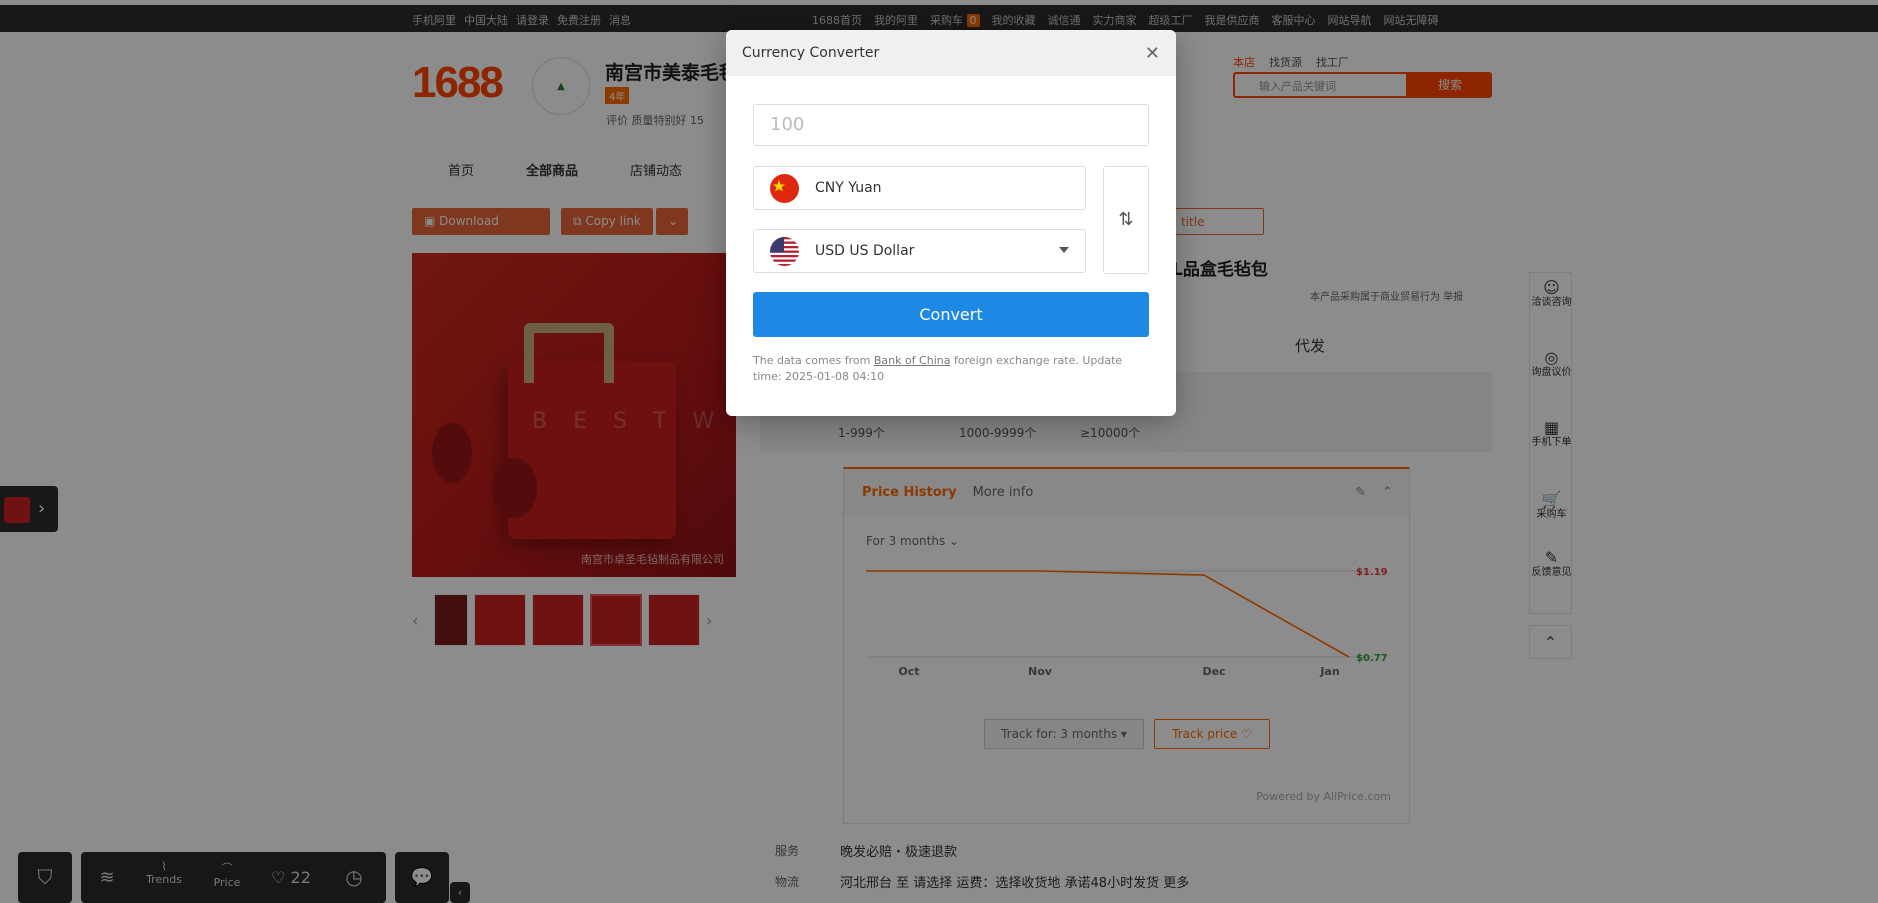  I want to click on from-currency-field: CNY Yuan, so click(919, 188).